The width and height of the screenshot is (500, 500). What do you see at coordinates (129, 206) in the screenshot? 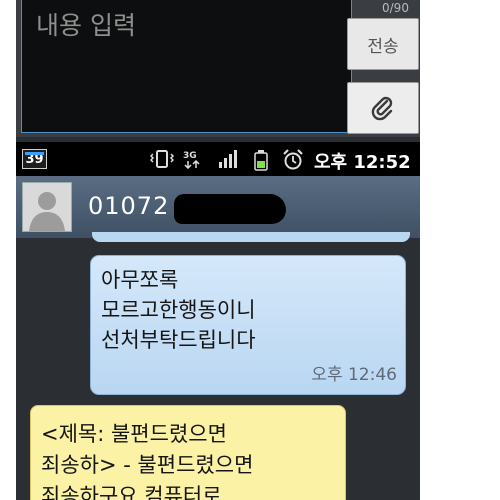
I see `contact-number: 01072` at bounding box center [129, 206].